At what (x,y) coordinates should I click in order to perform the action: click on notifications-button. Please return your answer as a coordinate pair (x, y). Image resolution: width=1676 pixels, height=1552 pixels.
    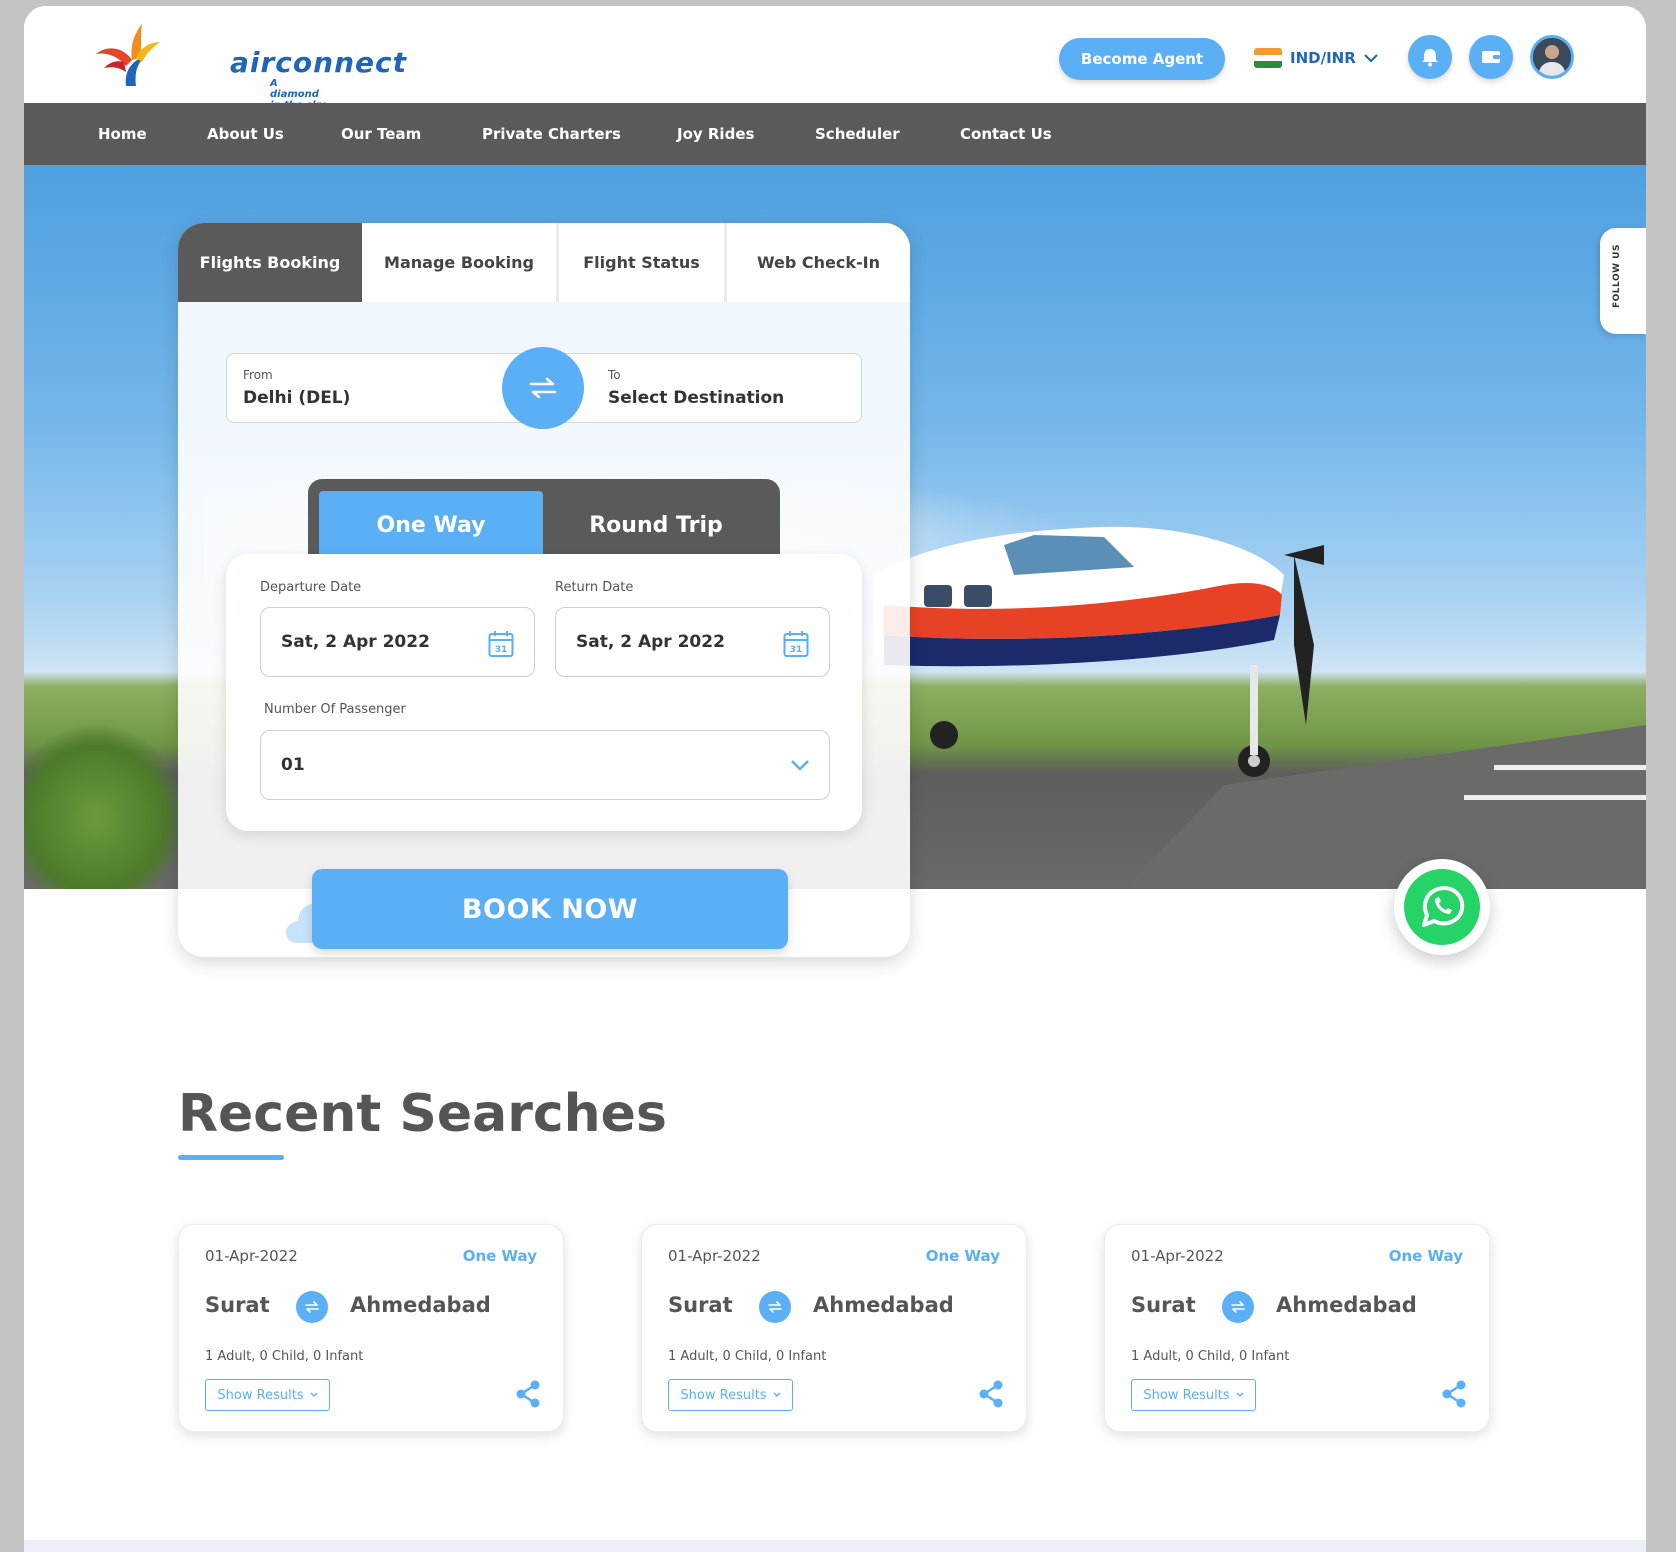
    Looking at the image, I should click on (1430, 57).